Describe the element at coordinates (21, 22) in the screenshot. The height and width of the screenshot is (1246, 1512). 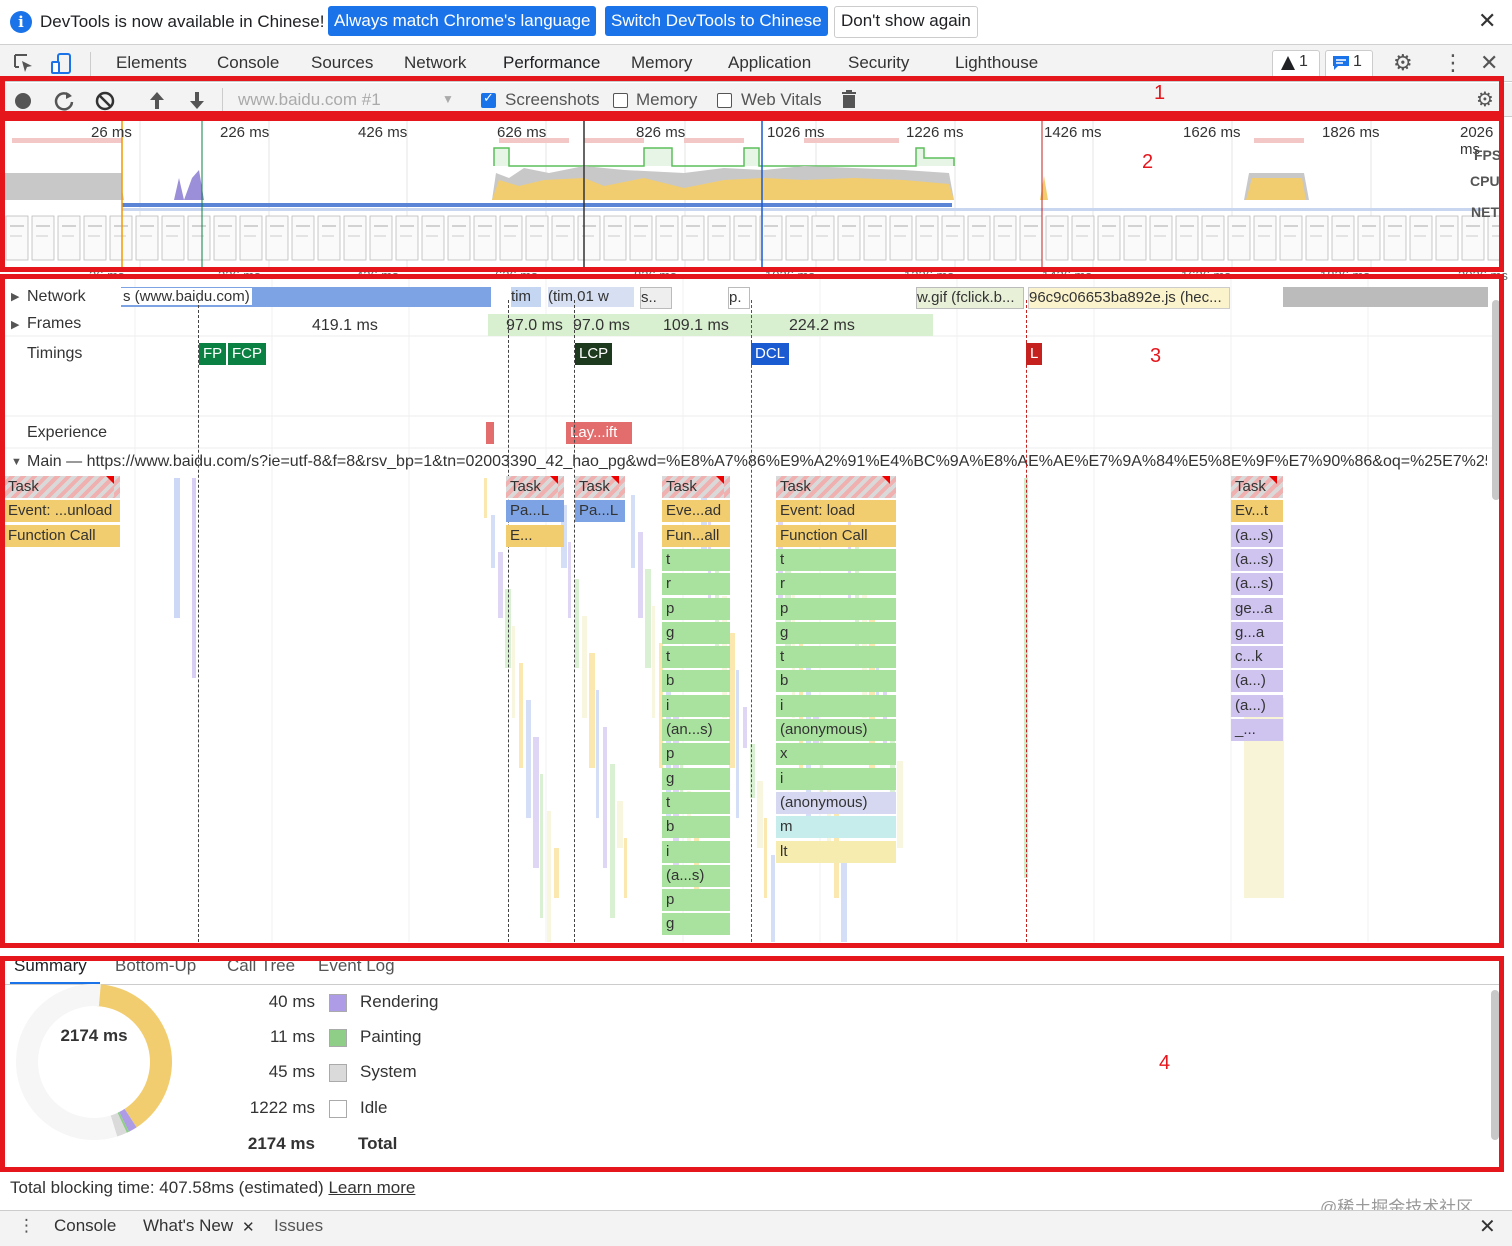
I see `info-icon: i` at that location.